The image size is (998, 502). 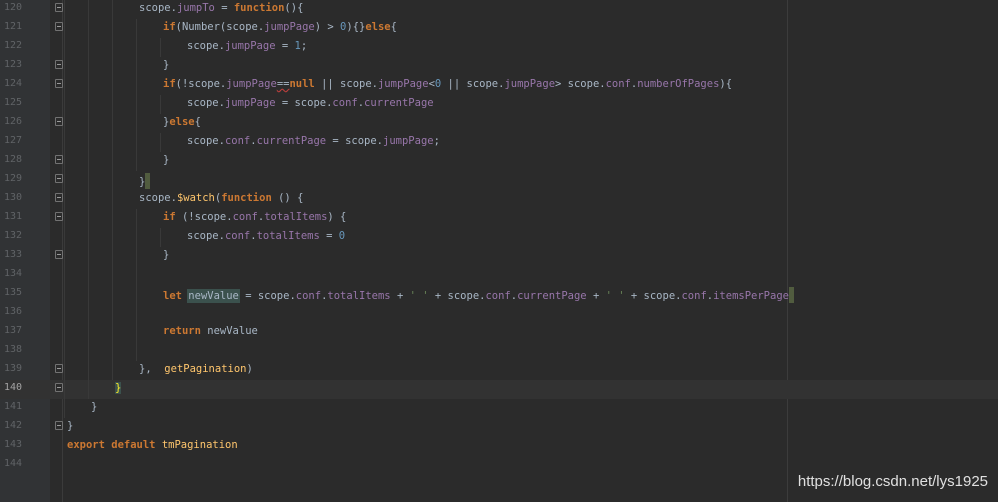 What do you see at coordinates (13, 159) in the screenshot?
I see `line-number: 128` at bounding box center [13, 159].